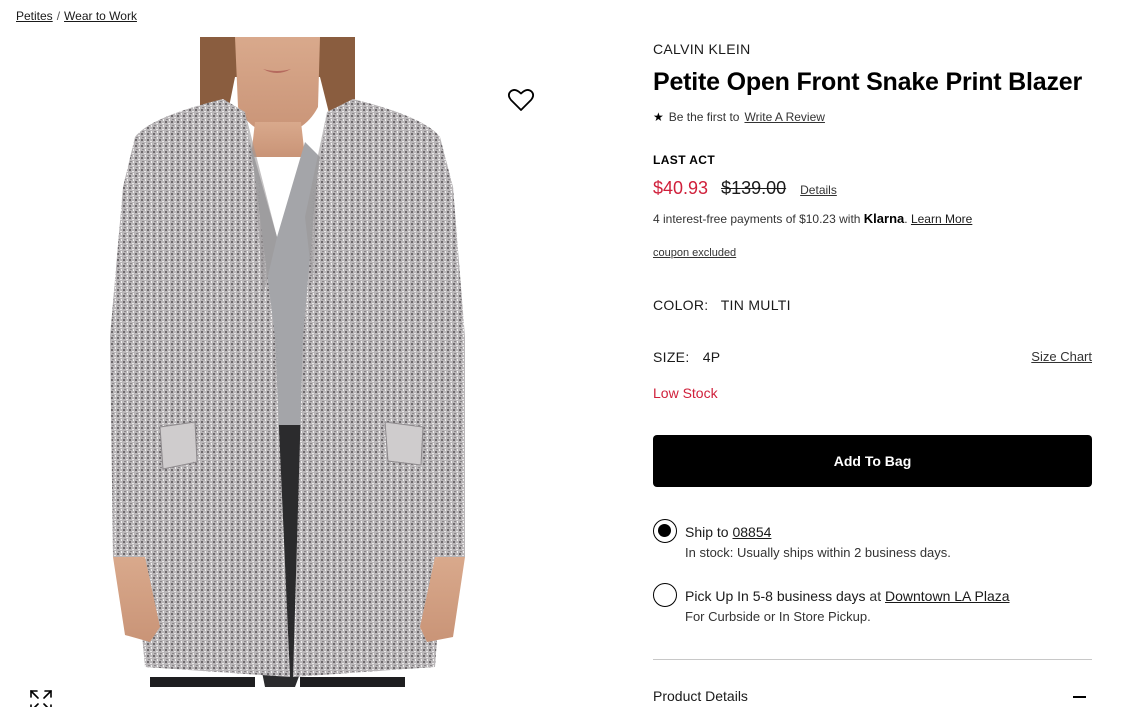 Image resolution: width=1130 pixels, height=707 pixels. I want to click on breadcrumb: Petites / Wear to Work, so click(76, 16).